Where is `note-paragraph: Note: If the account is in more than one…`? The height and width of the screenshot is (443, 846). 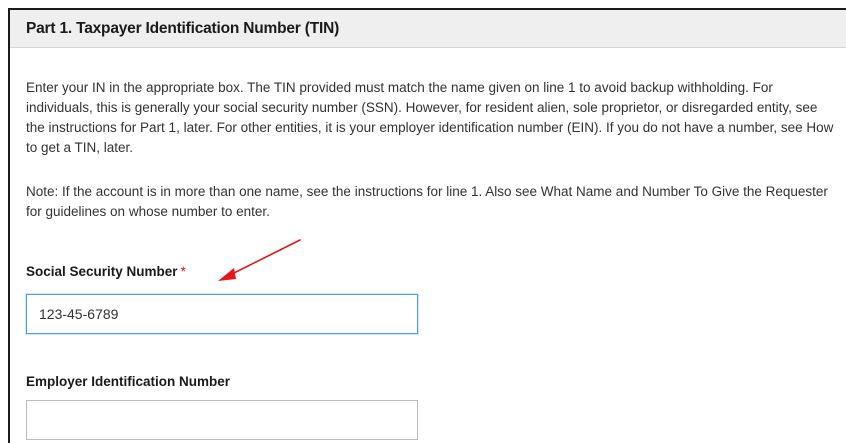 note-paragraph: Note: If the account is in more than one… is located at coordinates (427, 201).